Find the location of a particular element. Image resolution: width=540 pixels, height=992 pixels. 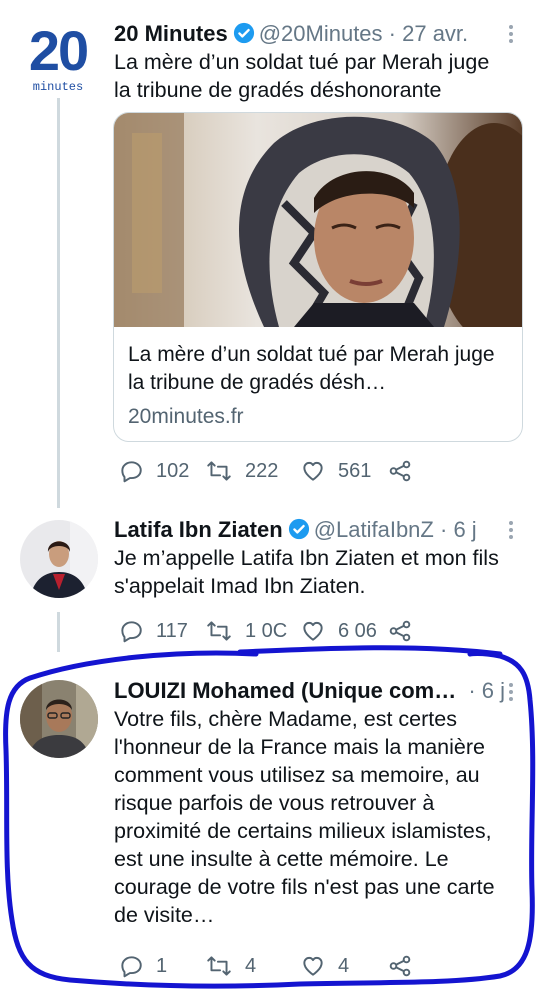

tweet-actions: 117 1 0C 6 06 is located at coordinates (314, 631).